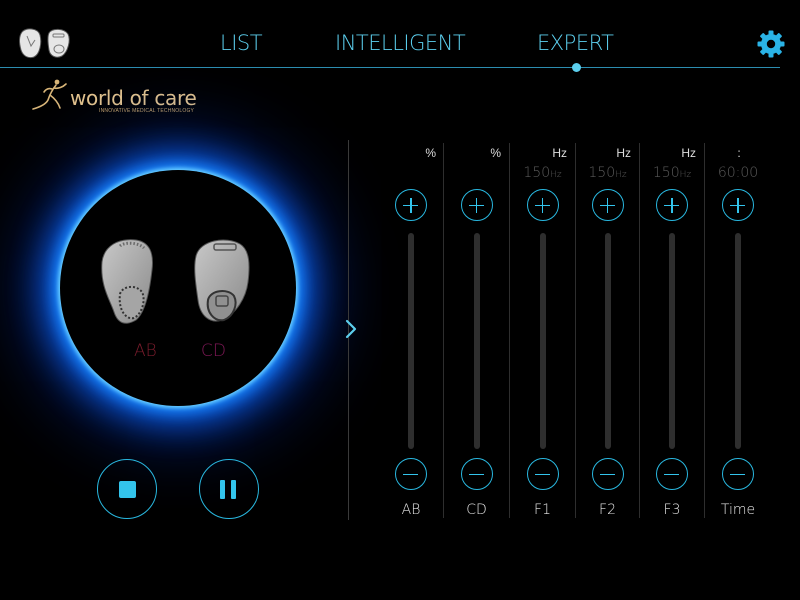 The width and height of the screenshot is (800, 600). What do you see at coordinates (411, 474) in the screenshot?
I see `decrease-ab-button` at bounding box center [411, 474].